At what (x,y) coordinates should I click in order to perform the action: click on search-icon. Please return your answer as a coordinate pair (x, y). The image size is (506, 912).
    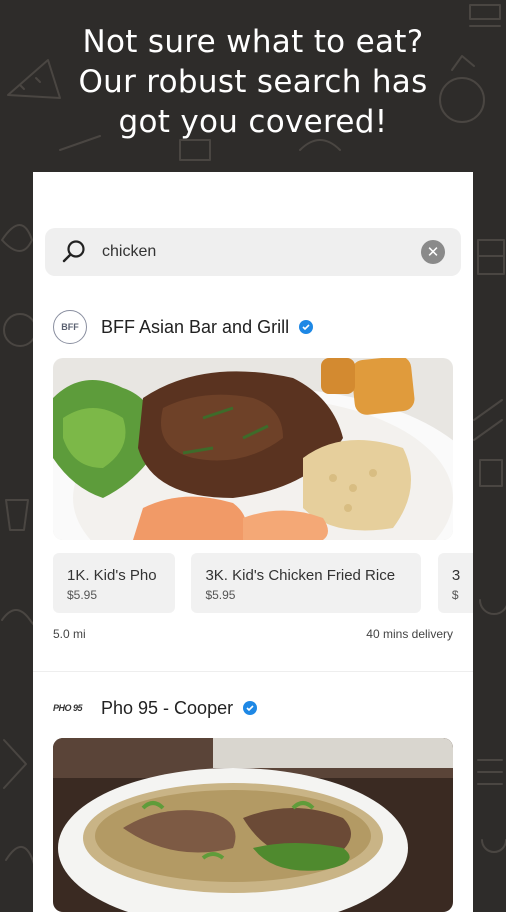
    Looking at the image, I should click on (73, 251).